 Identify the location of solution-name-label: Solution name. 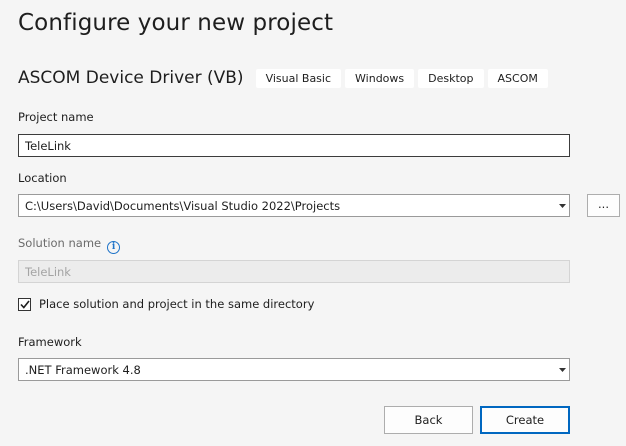
(60, 243).